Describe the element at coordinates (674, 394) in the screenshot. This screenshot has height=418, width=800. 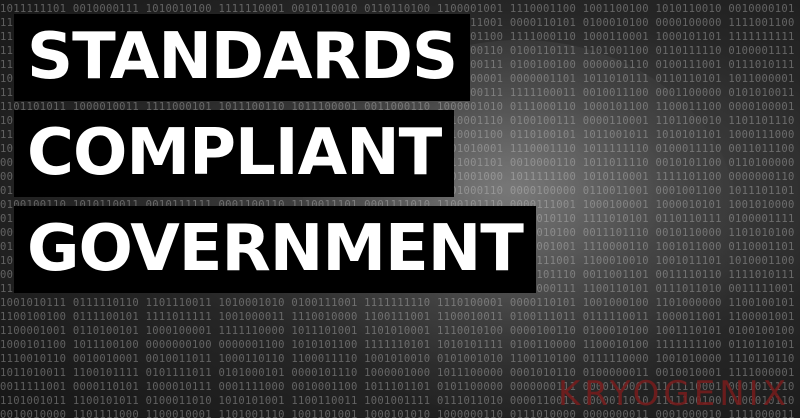
I see `brand-watermark: KRYOGENIX` at that location.